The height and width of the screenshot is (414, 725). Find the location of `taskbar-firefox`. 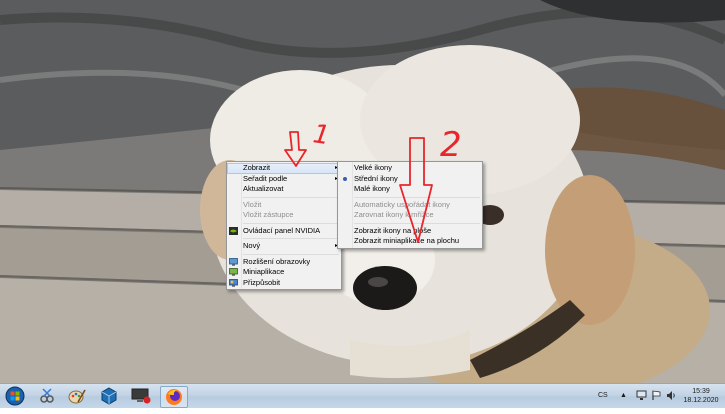

taskbar-firefox is located at coordinates (174, 397).